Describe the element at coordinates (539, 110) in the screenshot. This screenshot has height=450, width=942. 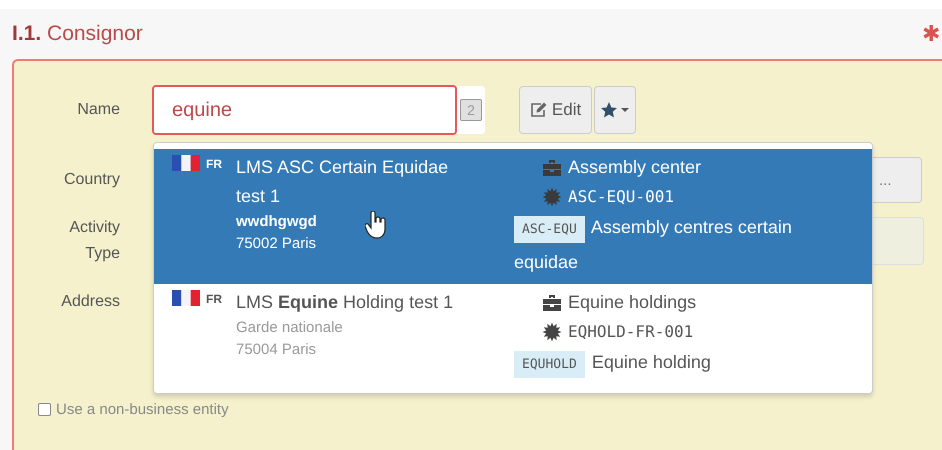
I see `edit-icon` at that location.